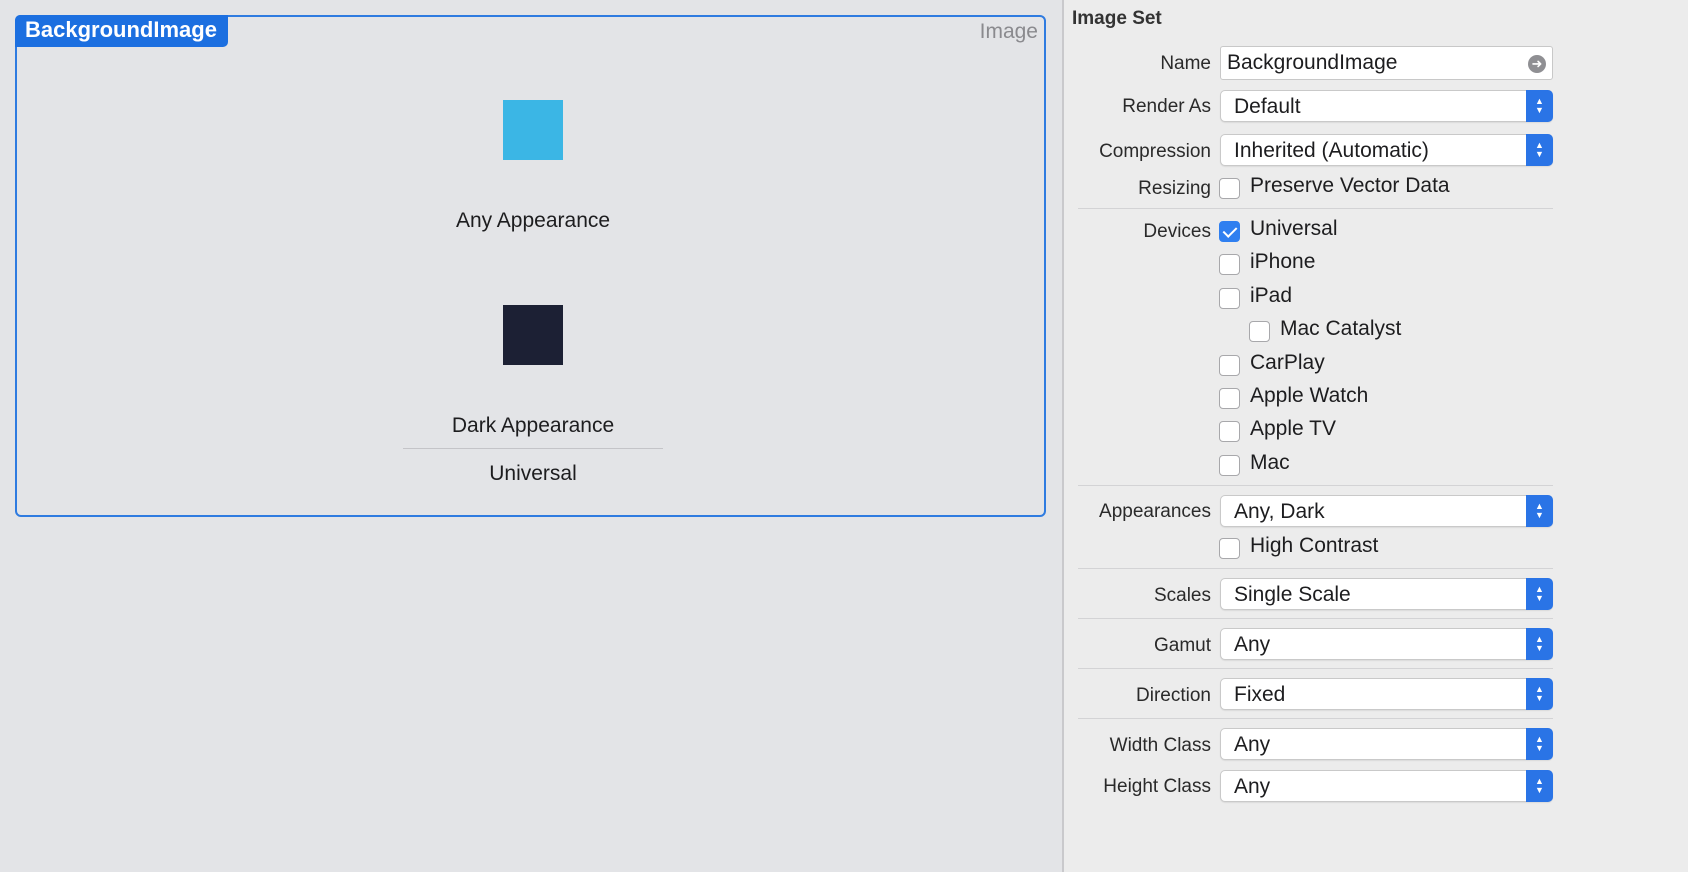 The image size is (1688, 872). I want to click on device-mac-catalyst-label: Mac Catalyst, so click(1341, 328).